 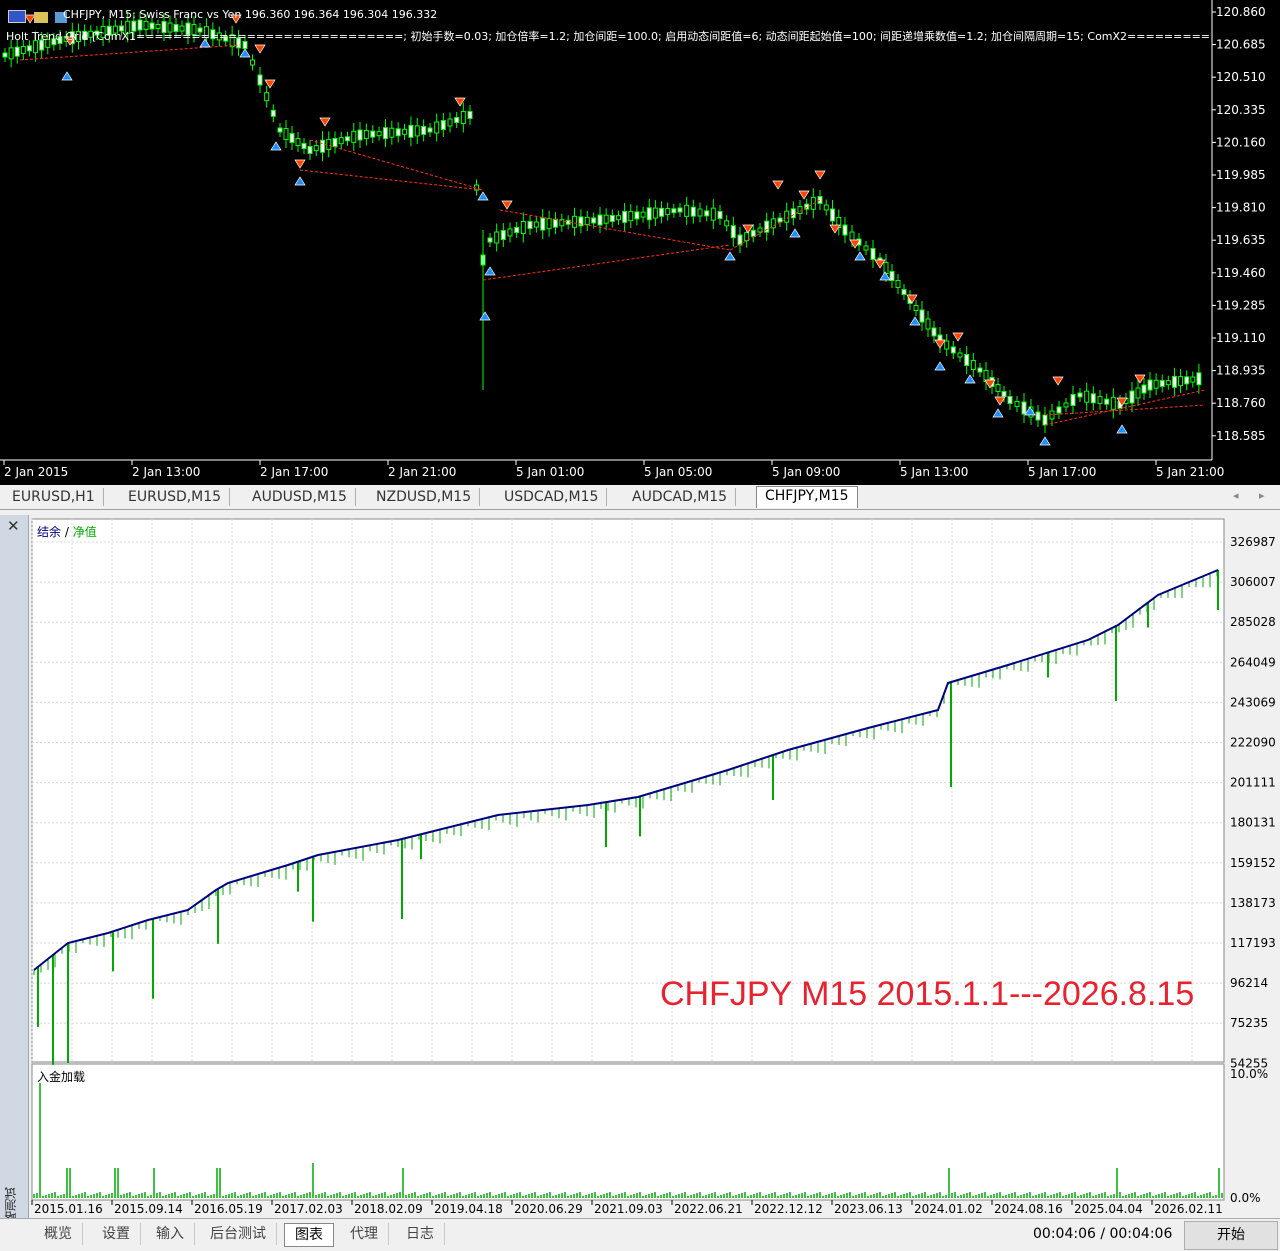 What do you see at coordinates (1241, 45) in the screenshot?
I see `price-axis-label: 120.685` at bounding box center [1241, 45].